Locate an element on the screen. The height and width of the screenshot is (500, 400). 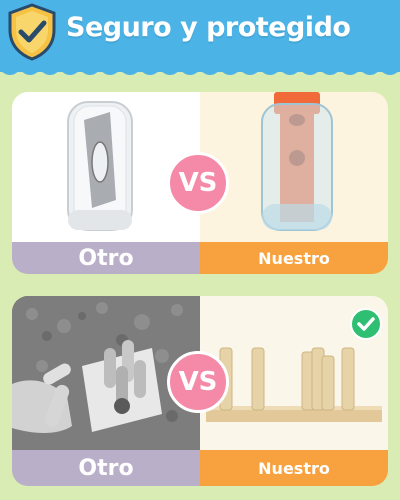
label-ours-2: Nuestro is located at coordinates (294, 468).